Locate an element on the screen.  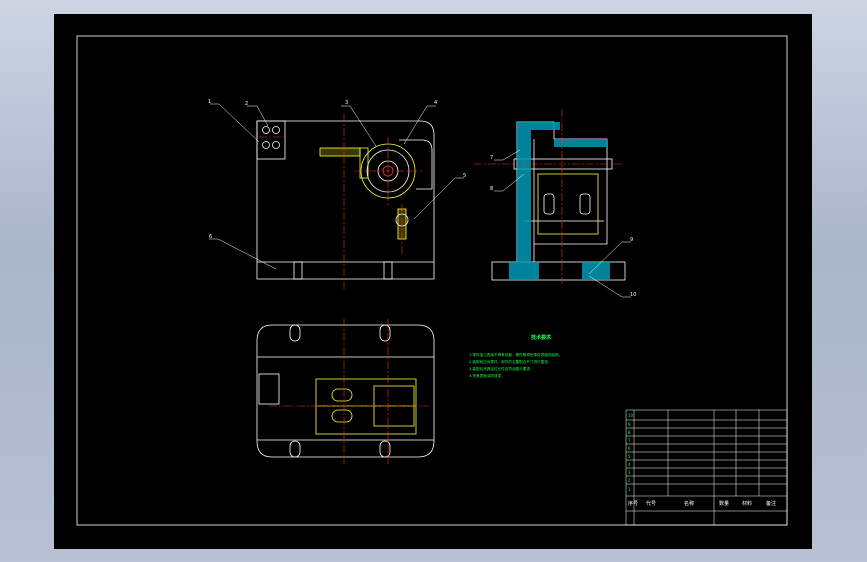
front-view-leaders is located at coordinates (336, 186).